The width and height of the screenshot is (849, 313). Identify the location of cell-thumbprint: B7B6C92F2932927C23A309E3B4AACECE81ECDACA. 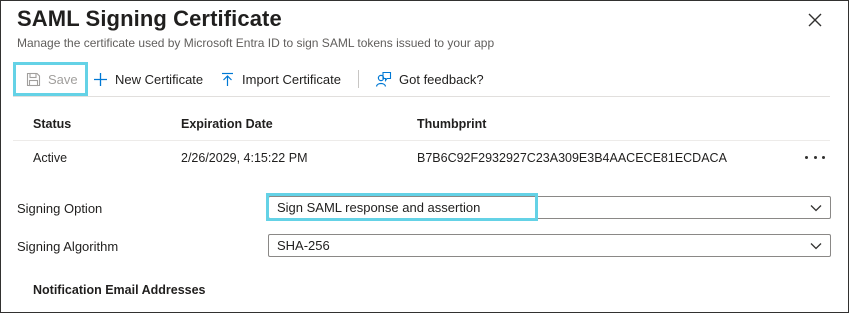
(572, 158).